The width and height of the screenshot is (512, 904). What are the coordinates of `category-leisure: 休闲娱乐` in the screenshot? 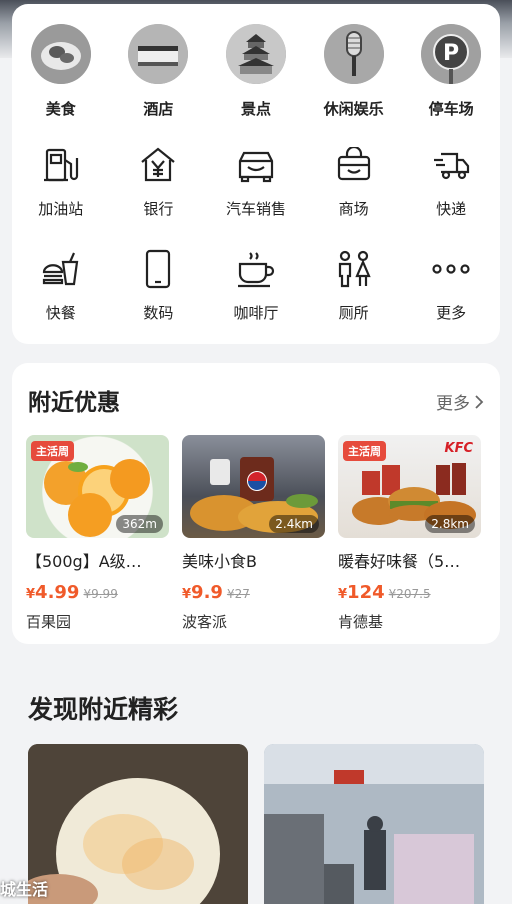 It's located at (354, 64).